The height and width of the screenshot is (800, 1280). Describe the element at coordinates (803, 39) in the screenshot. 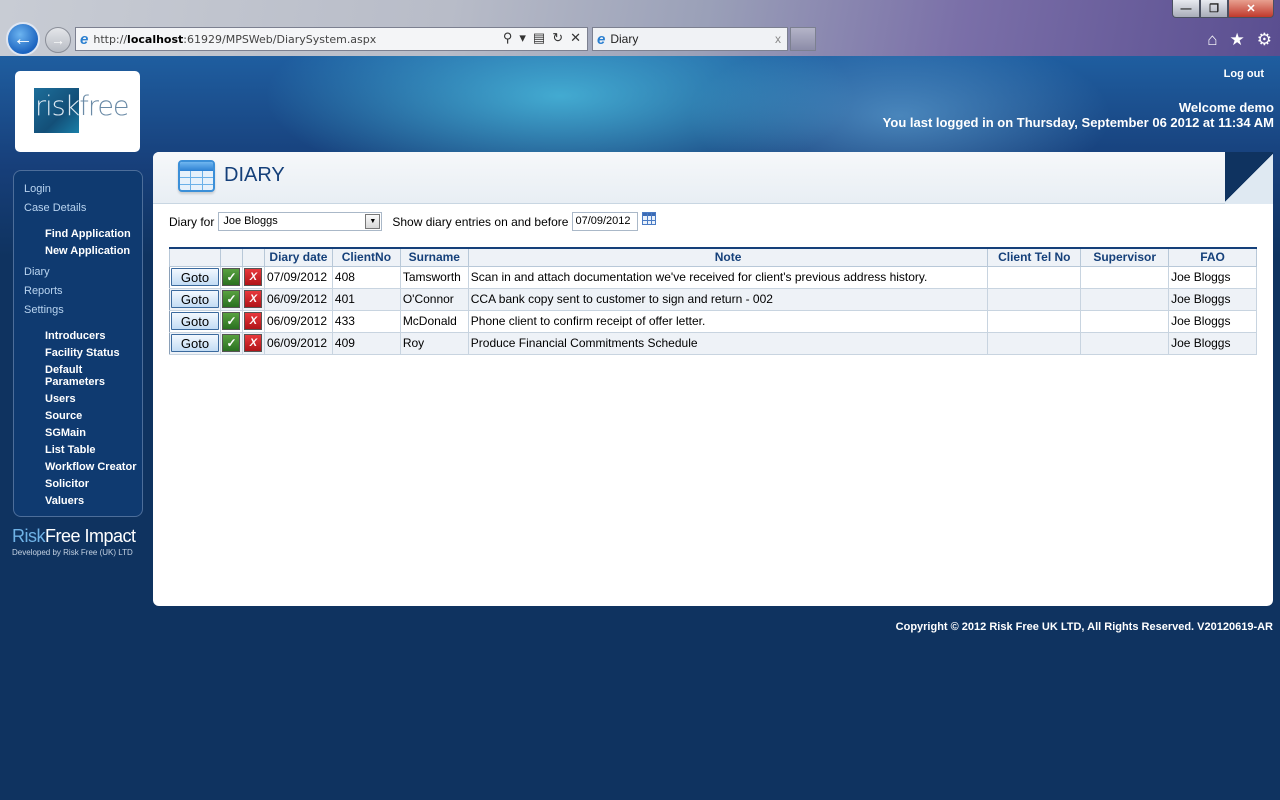

I see `new-tab-button` at that location.